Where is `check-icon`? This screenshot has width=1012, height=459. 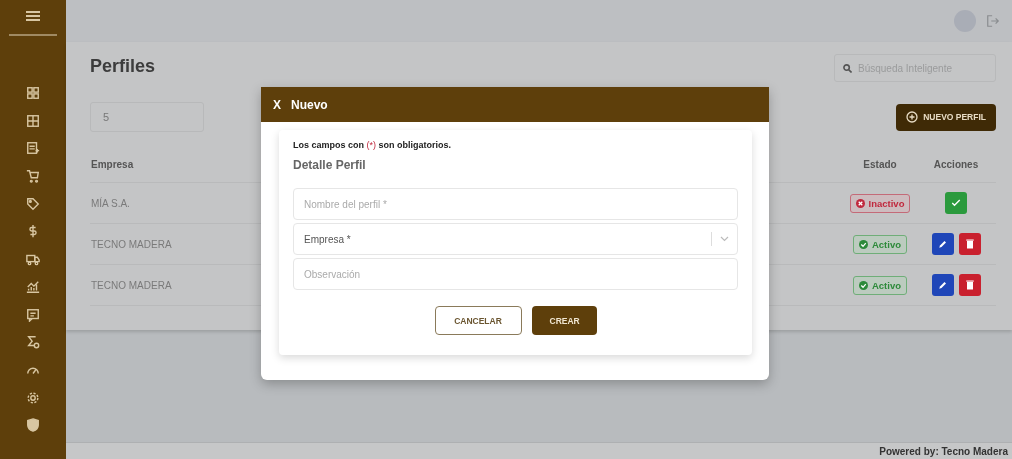 check-icon is located at coordinates (956, 203).